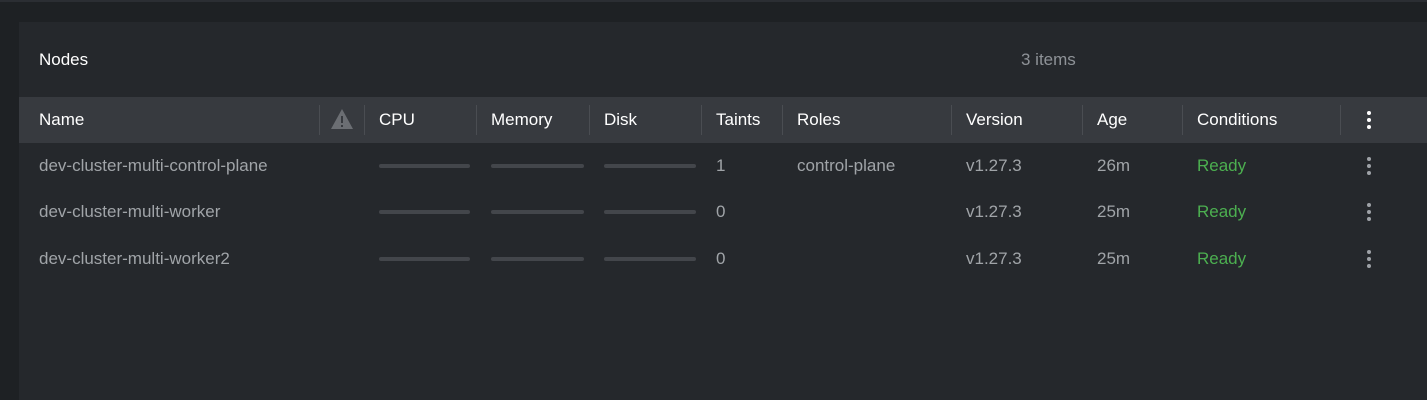  I want to click on column-header-version: Version, so click(994, 120).